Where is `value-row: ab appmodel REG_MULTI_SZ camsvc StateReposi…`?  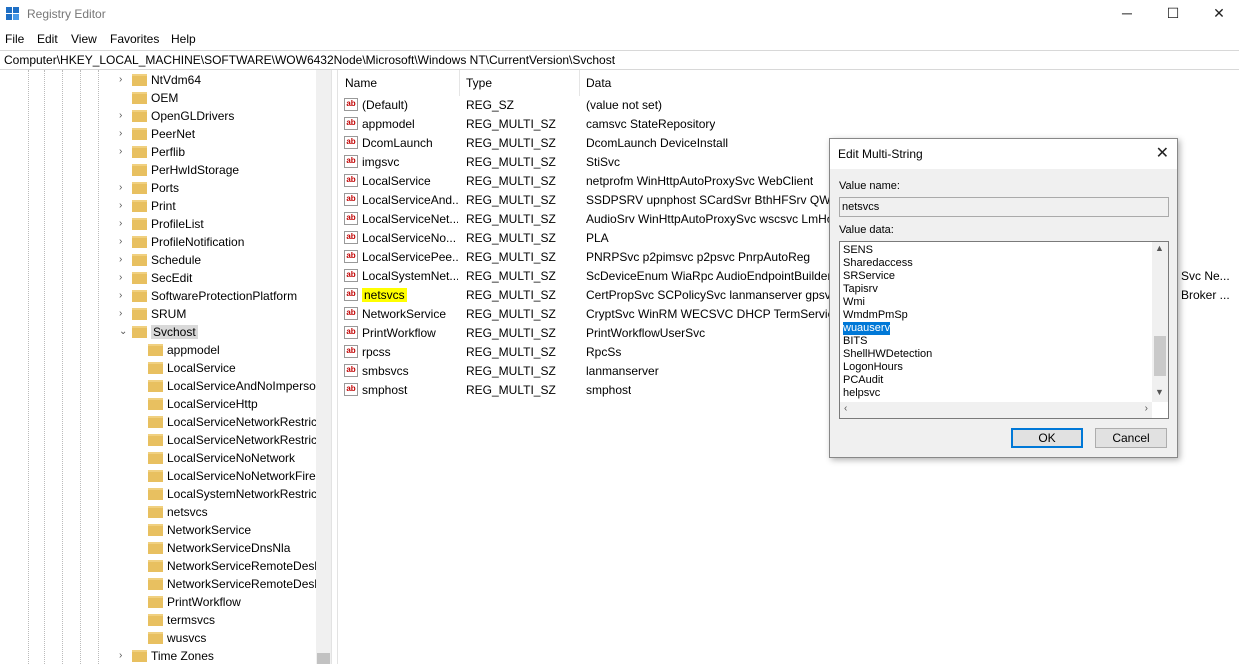 value-row: ab appmodel REG_MULTI_SZ camsvc StateReposi… is located at coordinates (789, 124).